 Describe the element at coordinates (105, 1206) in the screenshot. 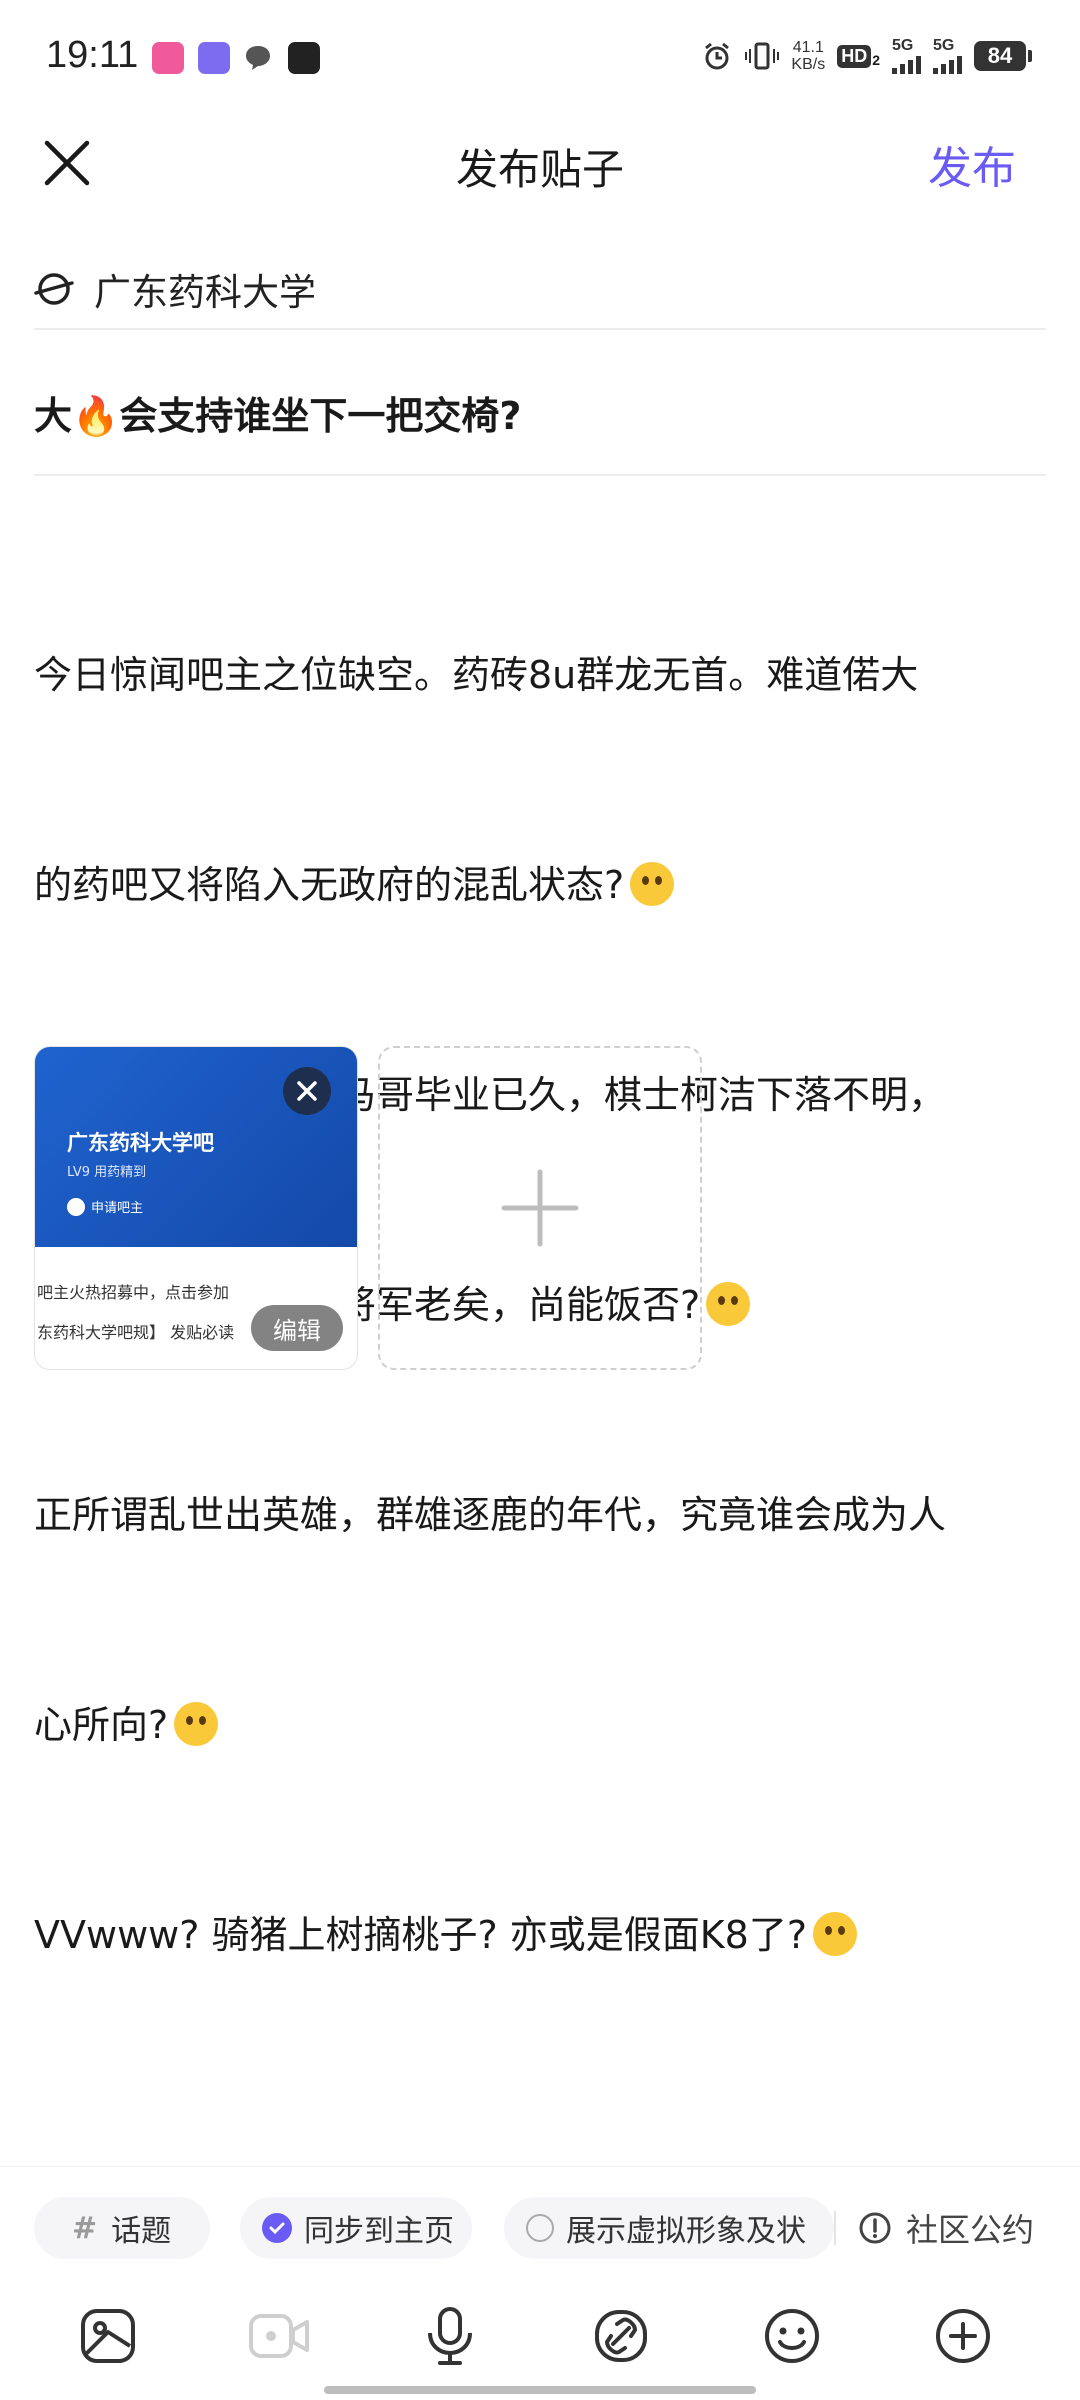

I see `image-apply: 申请吧主` at that location.